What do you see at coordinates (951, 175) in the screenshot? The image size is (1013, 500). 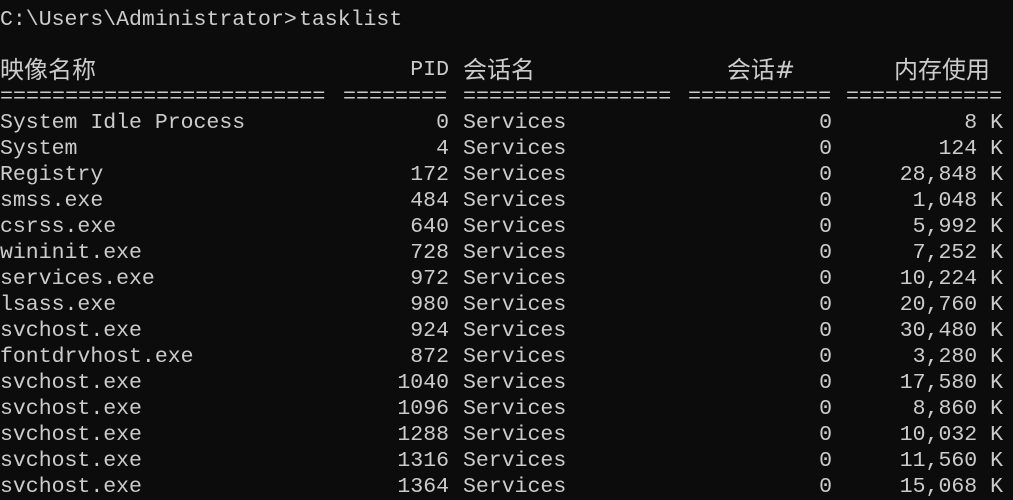 I see `memory-usage: 28,848 K` at bounding box center [951, 175].